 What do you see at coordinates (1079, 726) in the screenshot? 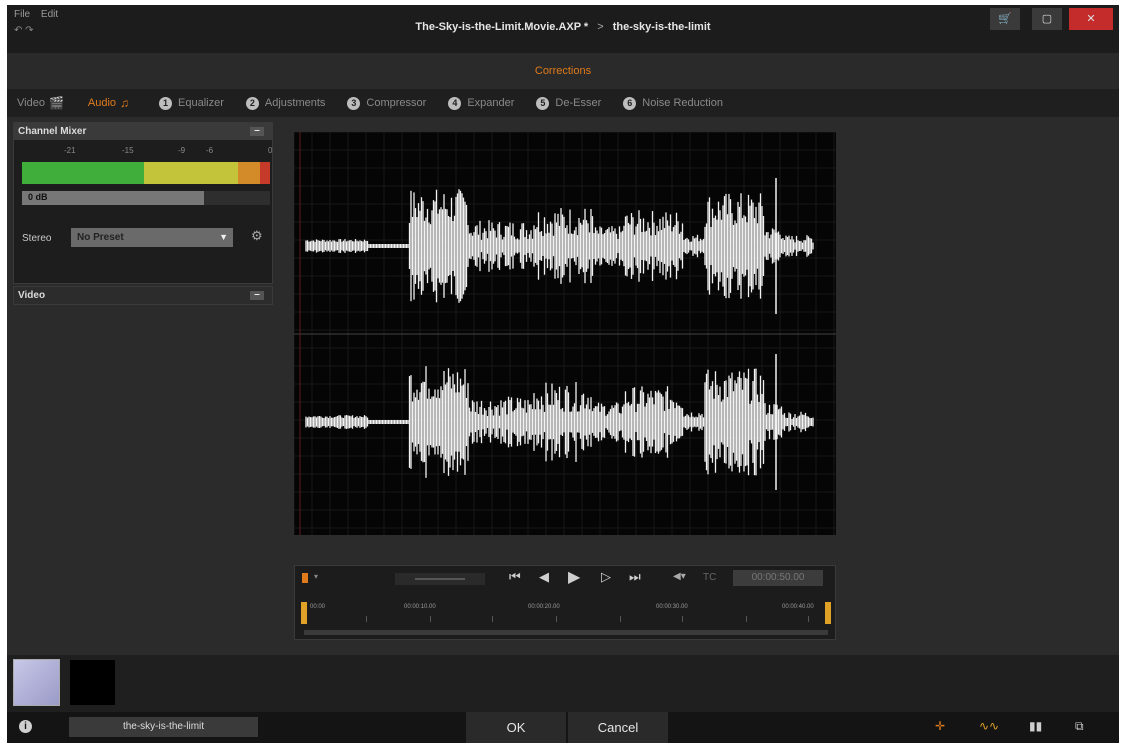
I see `external-window-icon: ⧉` at bounding box center [1079, 726].